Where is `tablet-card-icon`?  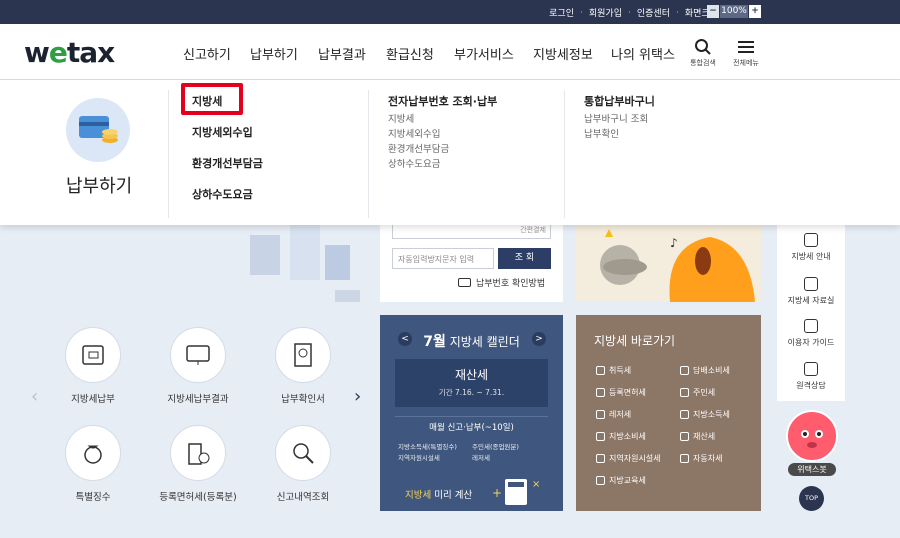 tablet-card-icon is located at coordinates (93, 355).